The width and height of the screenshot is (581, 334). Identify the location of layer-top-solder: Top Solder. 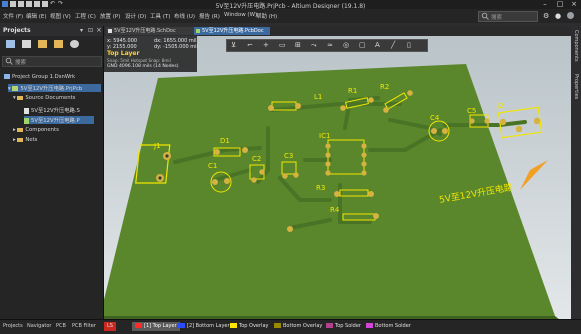
(343, 326).